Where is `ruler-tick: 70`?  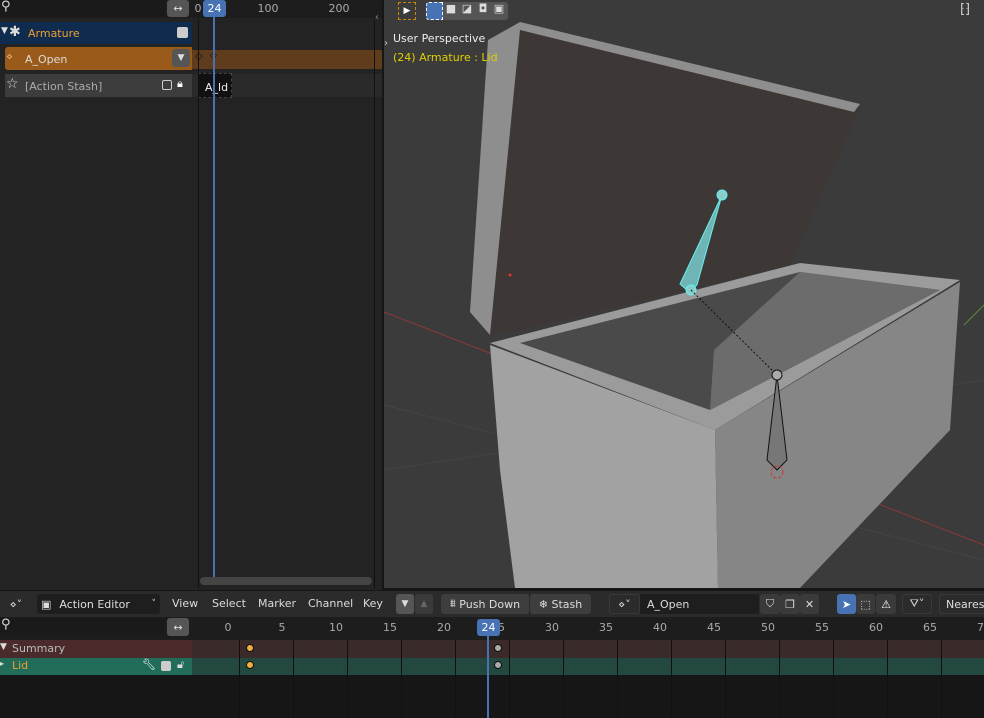 ruler-tick: 70 is located at coordinates (980, 627).